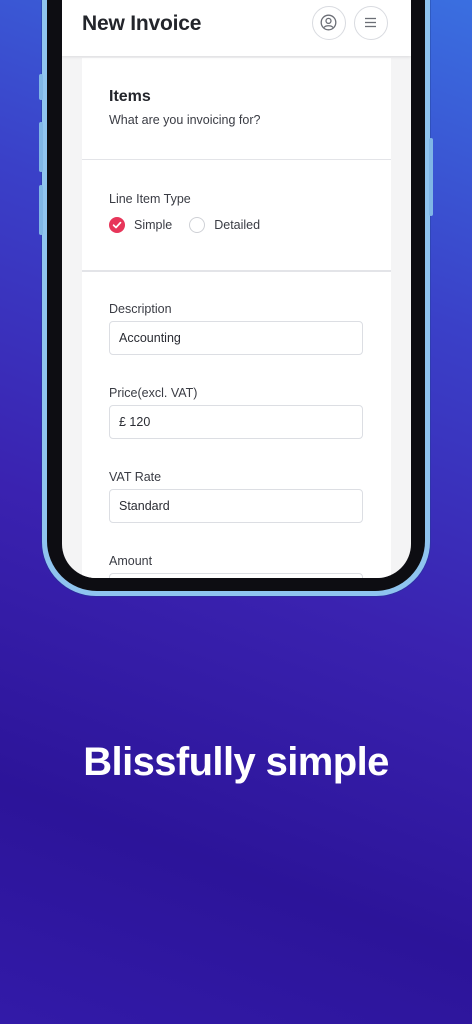  Describe the element at coordinates (185, 120) in the screenshot. I see `items-subtitle: What are you invoicing for?` at that location.